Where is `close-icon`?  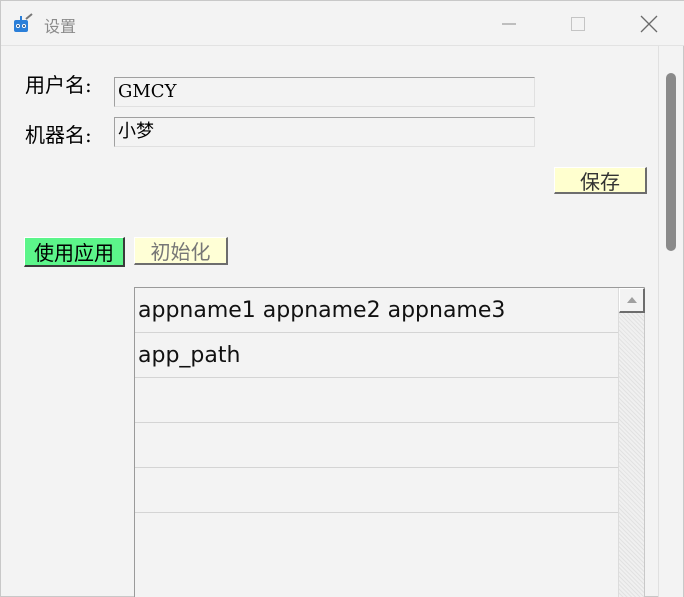
close-icon is located at coordinates (649, 23).